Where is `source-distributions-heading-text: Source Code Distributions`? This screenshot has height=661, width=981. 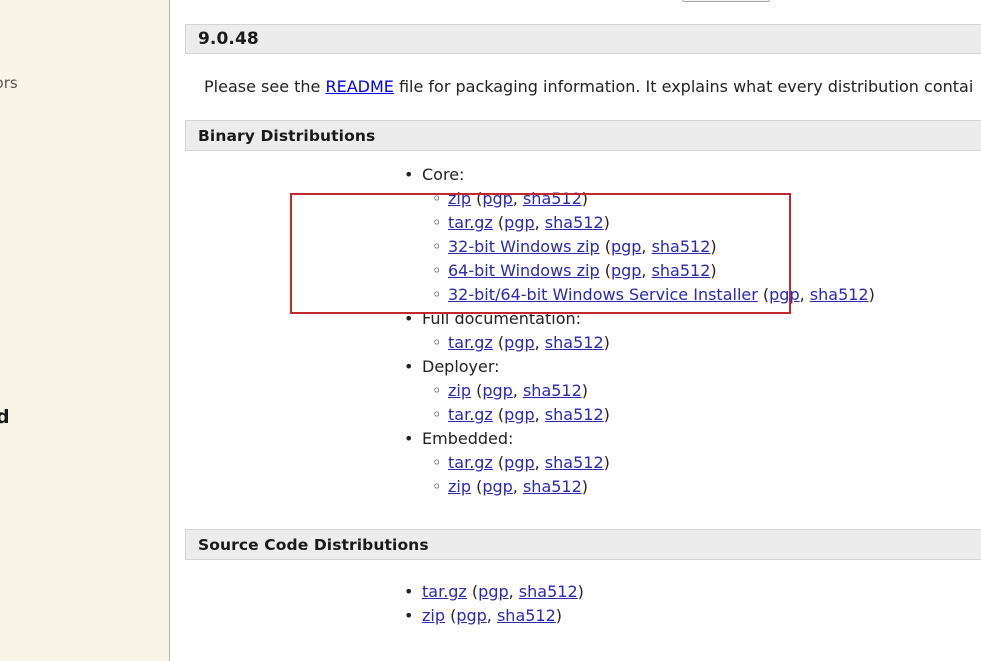 source-distributions-heading-text: Source Code Distributions is located at coordinates (313, 544).